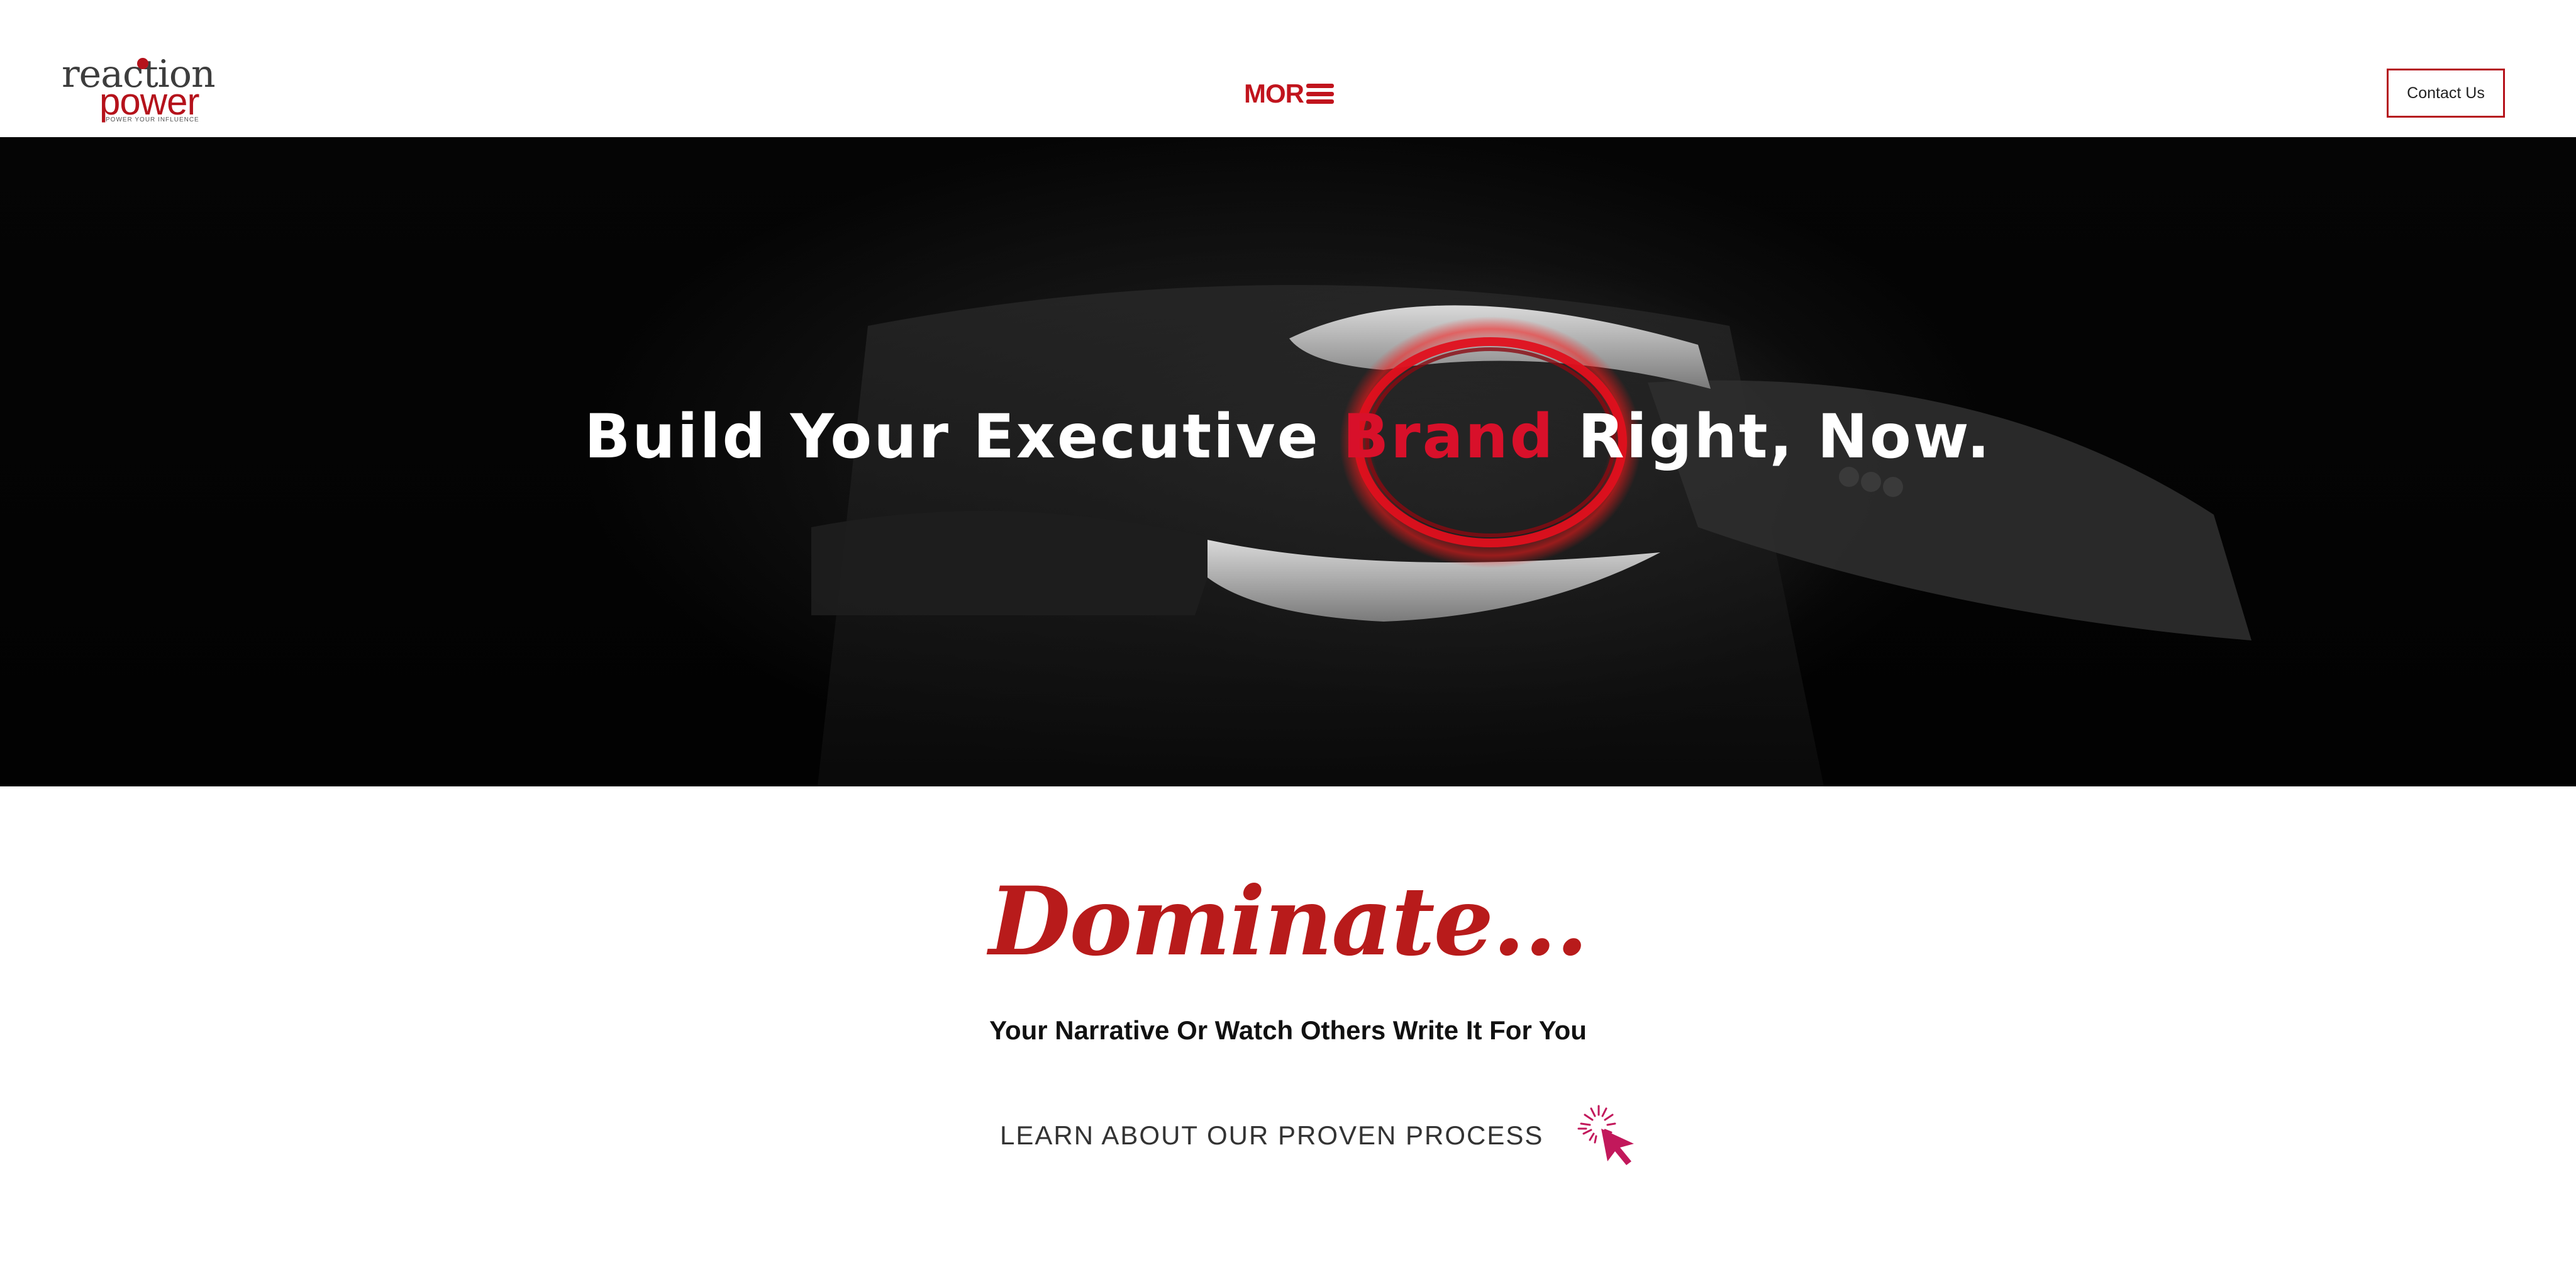  Describe the element at coordinates (963, 436) in the screenshot. I see `hero-heading-start: Build Your Executive` at that location.